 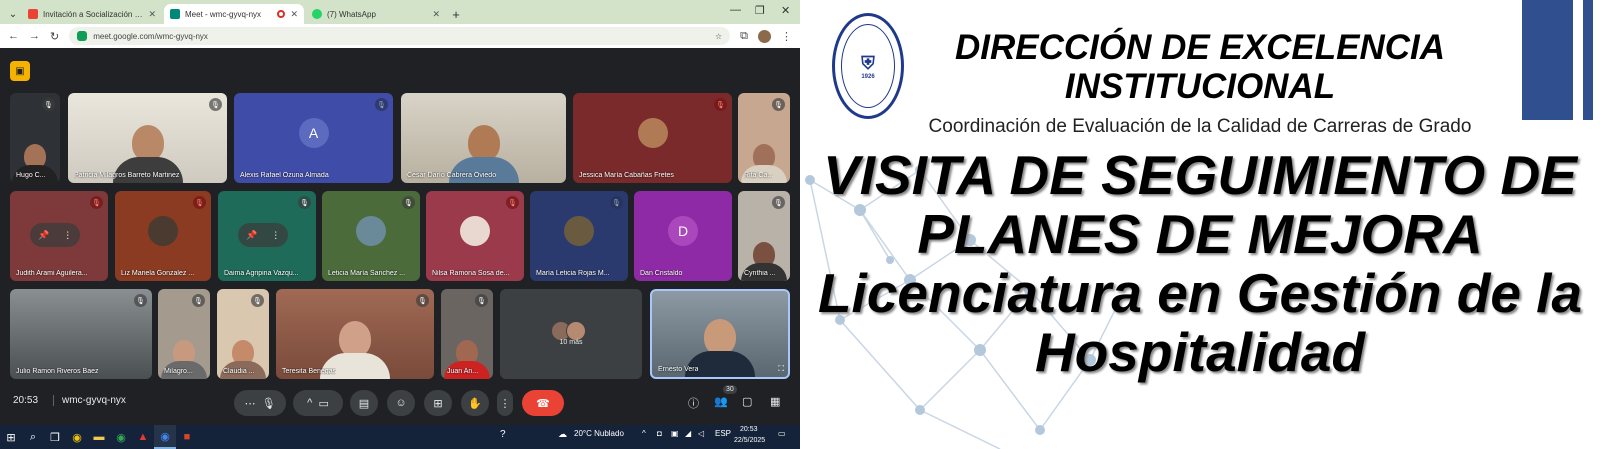 I want to click on task-view-icon: ❒, so click(x=55, y=437).